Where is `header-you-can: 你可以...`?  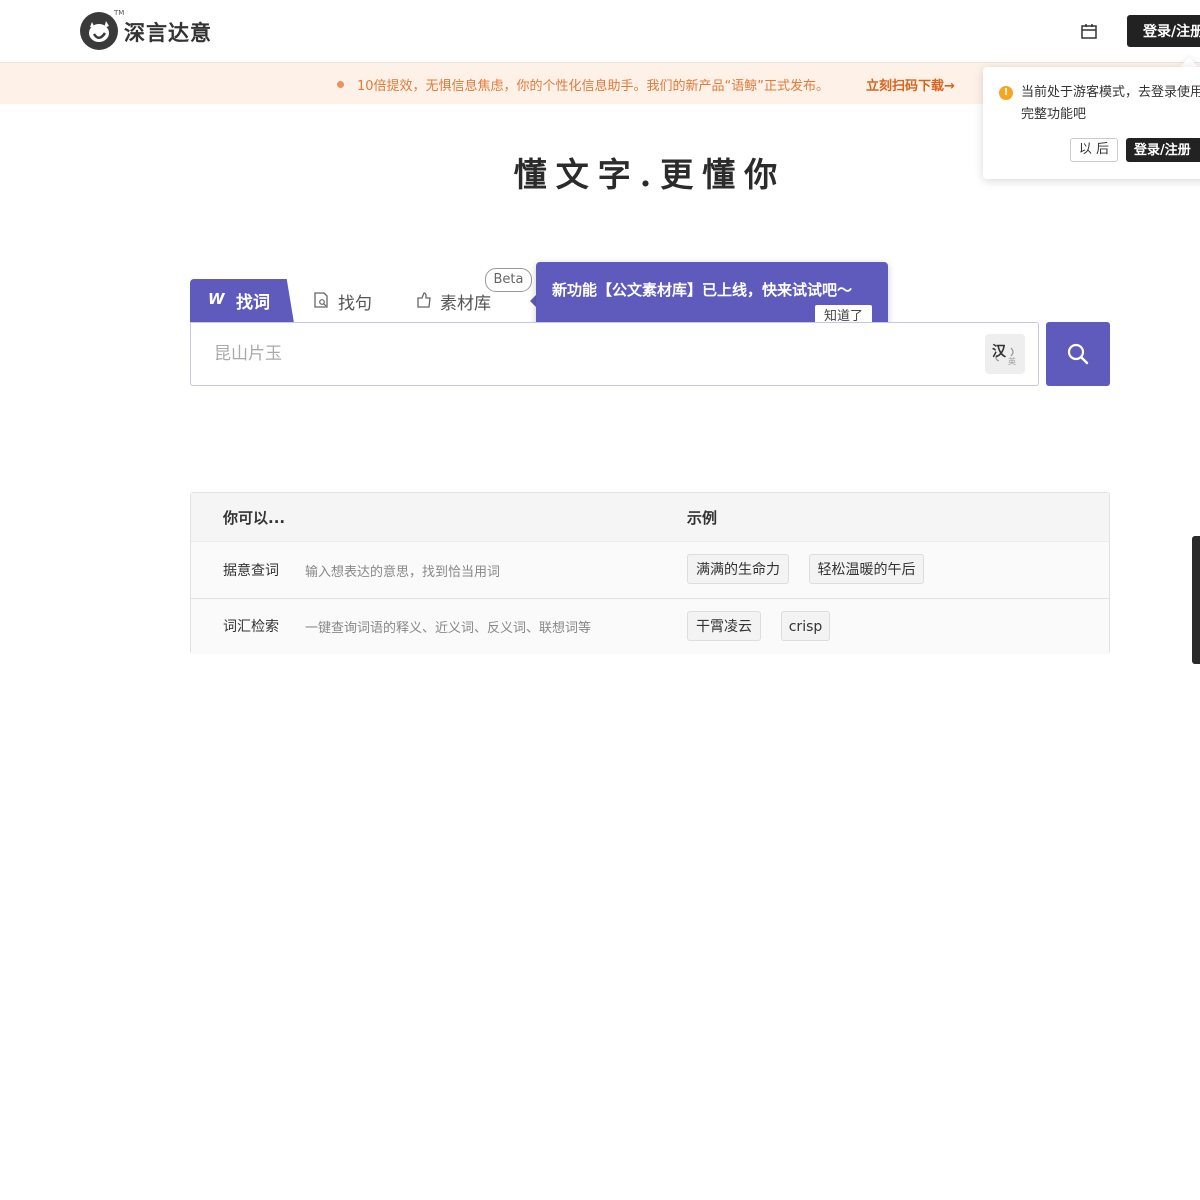 header-you-can: 你可以... is located at coordinates (254, 518).